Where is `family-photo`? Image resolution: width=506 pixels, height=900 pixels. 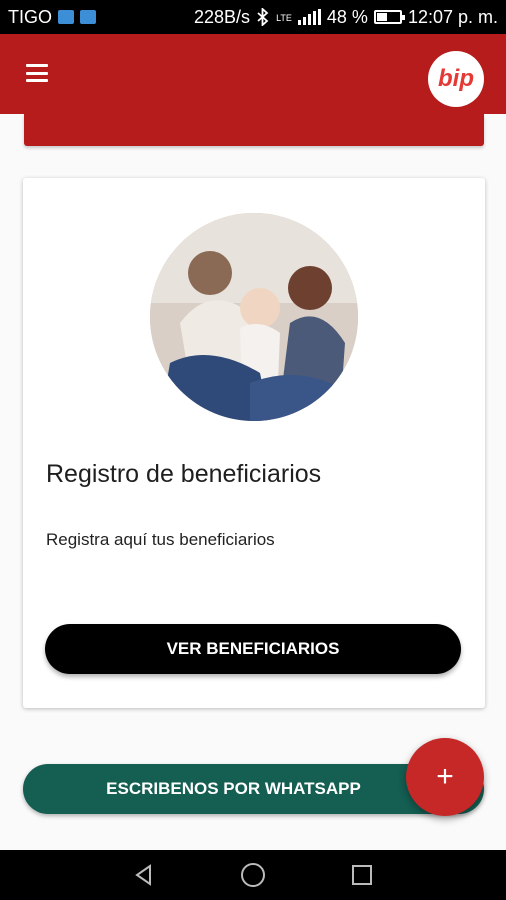 family-photo is located at coordinates (254, 317).